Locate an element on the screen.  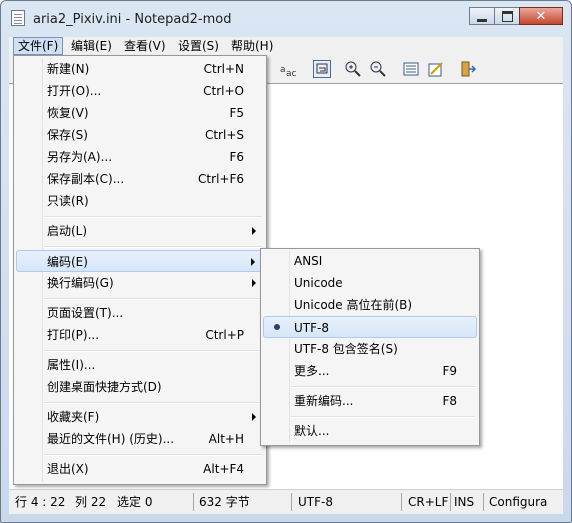
status-size: 632 字节 is located at coordinates (224, 502).